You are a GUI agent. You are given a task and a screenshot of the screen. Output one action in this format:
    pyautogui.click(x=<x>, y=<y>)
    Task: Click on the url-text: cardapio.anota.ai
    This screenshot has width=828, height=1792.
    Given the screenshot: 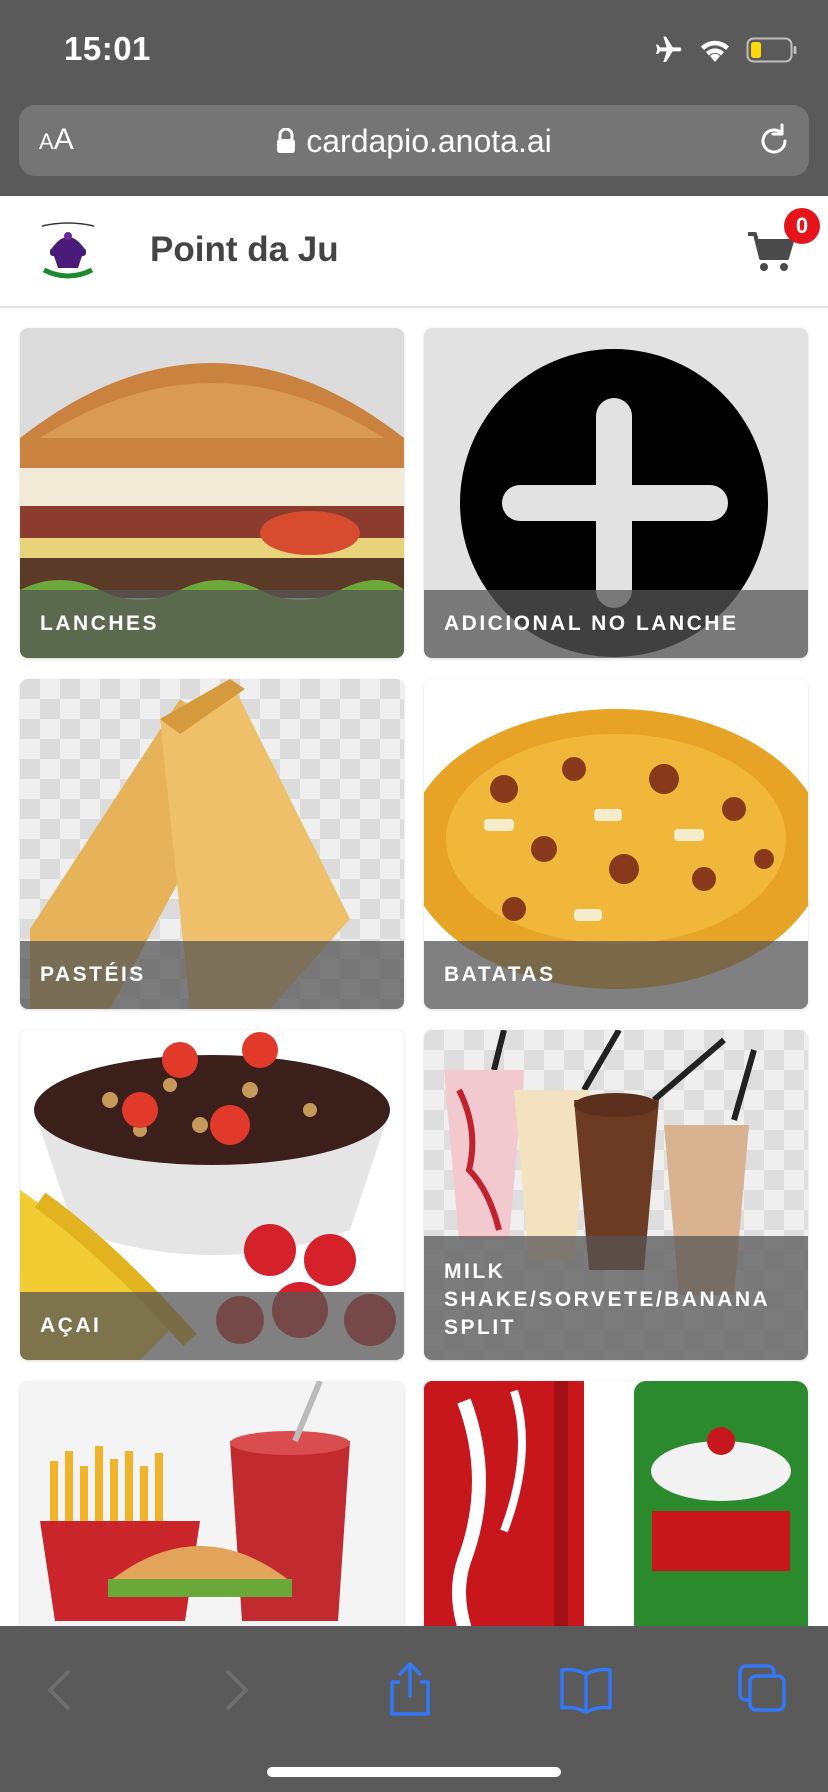 What is the action you would take?
    pyautogui.click(x=429, y=141)
    